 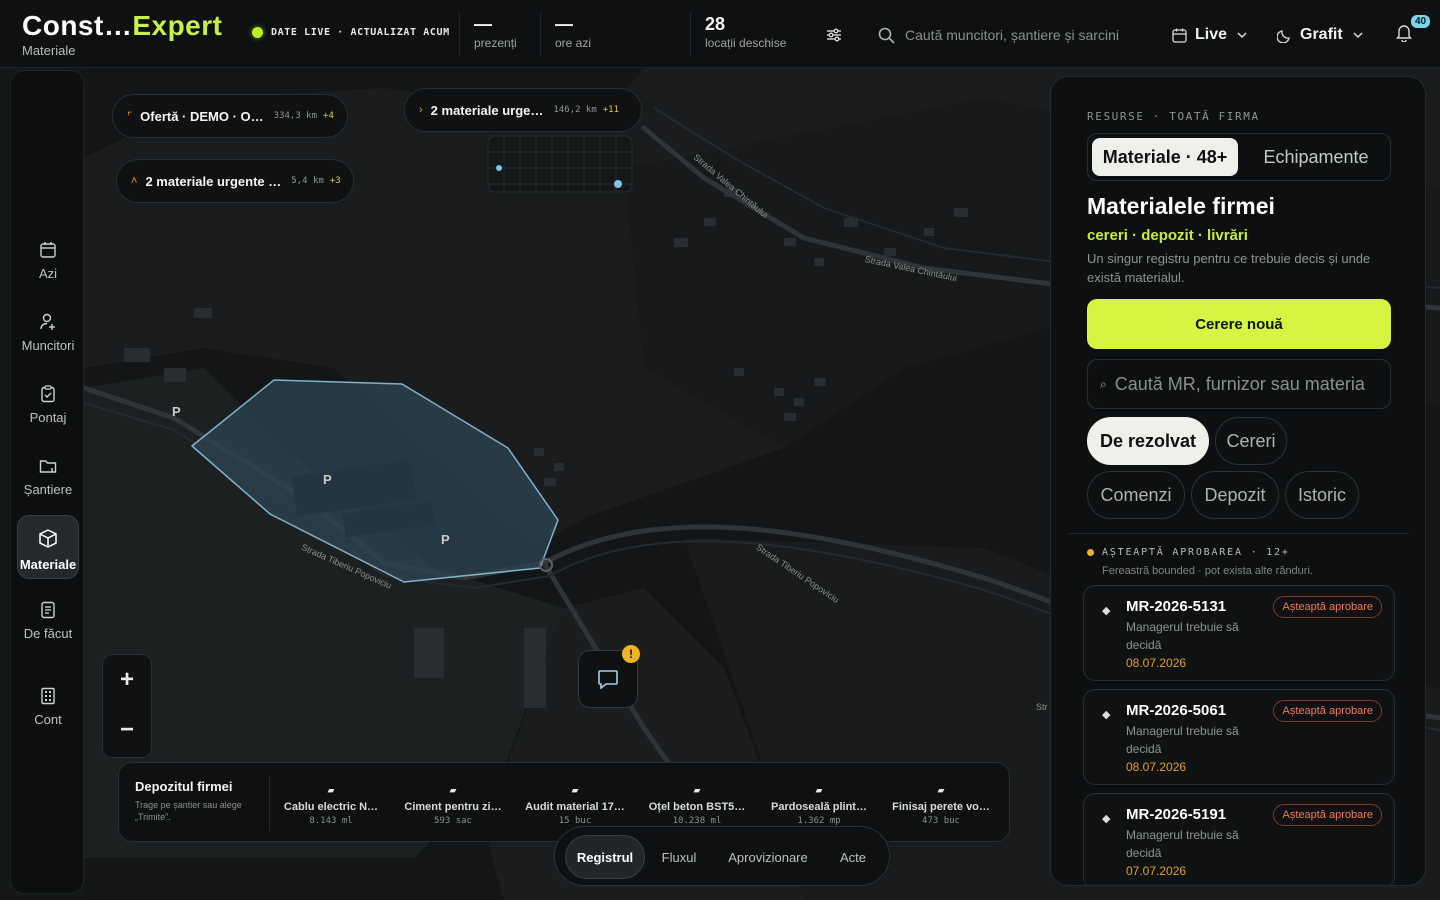 I want to click on status-badge: Așteaptă aprobare, so click(x=1327, y=711).